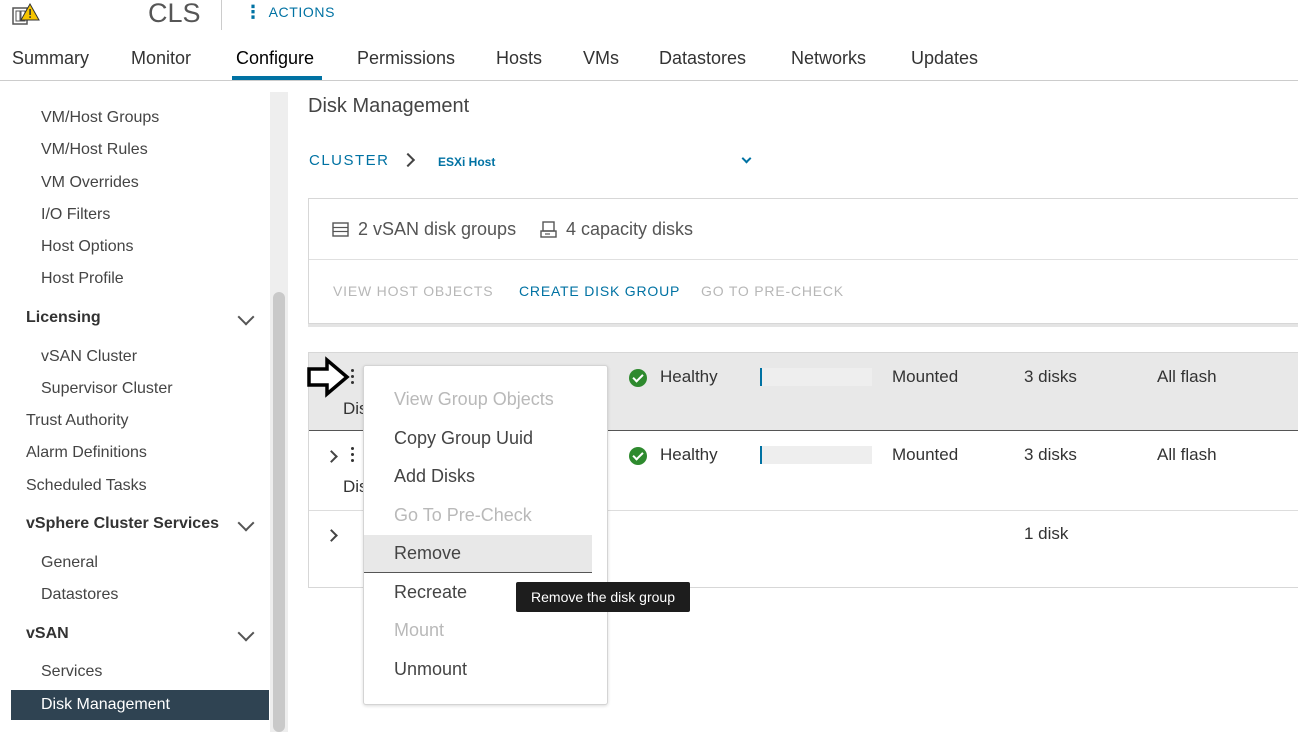 This screenshot has height=732, width=1298. Describe the element at coordinates (430, 592) in the screenshot. I see `menu-item-recreate: Recreate` at that location.